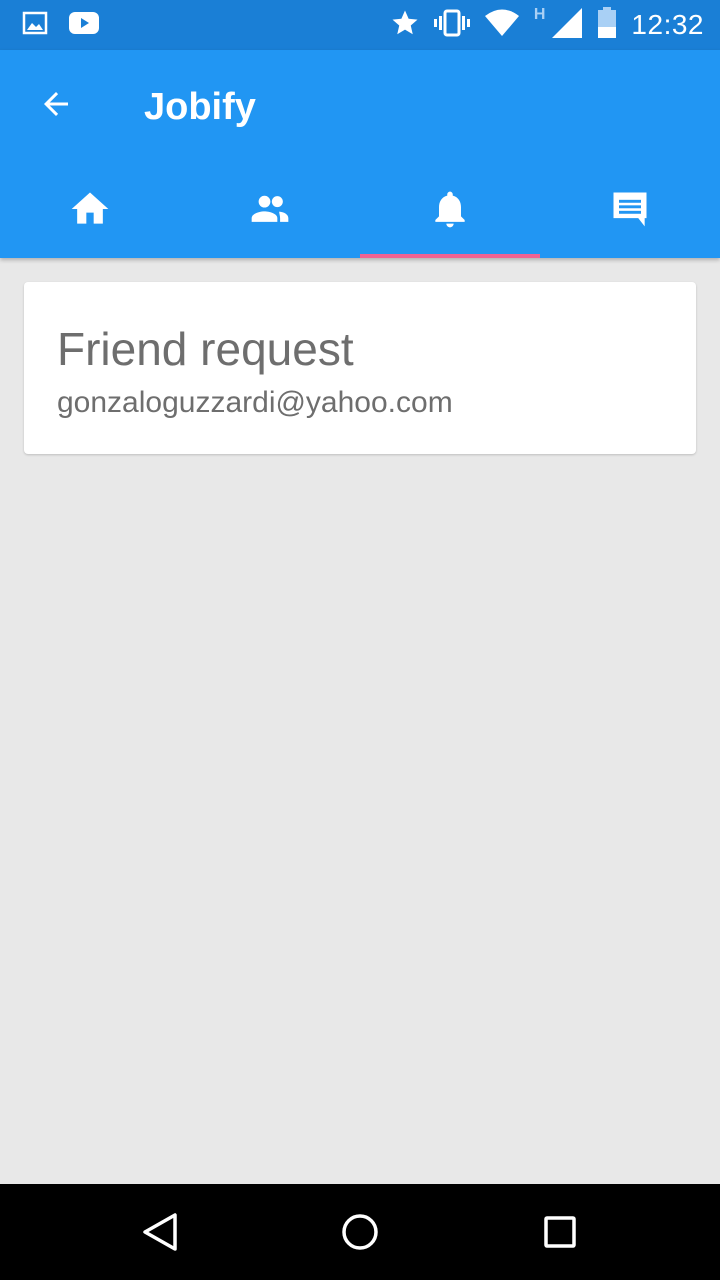  I want to click on tab-notifications, so click(450, 211).